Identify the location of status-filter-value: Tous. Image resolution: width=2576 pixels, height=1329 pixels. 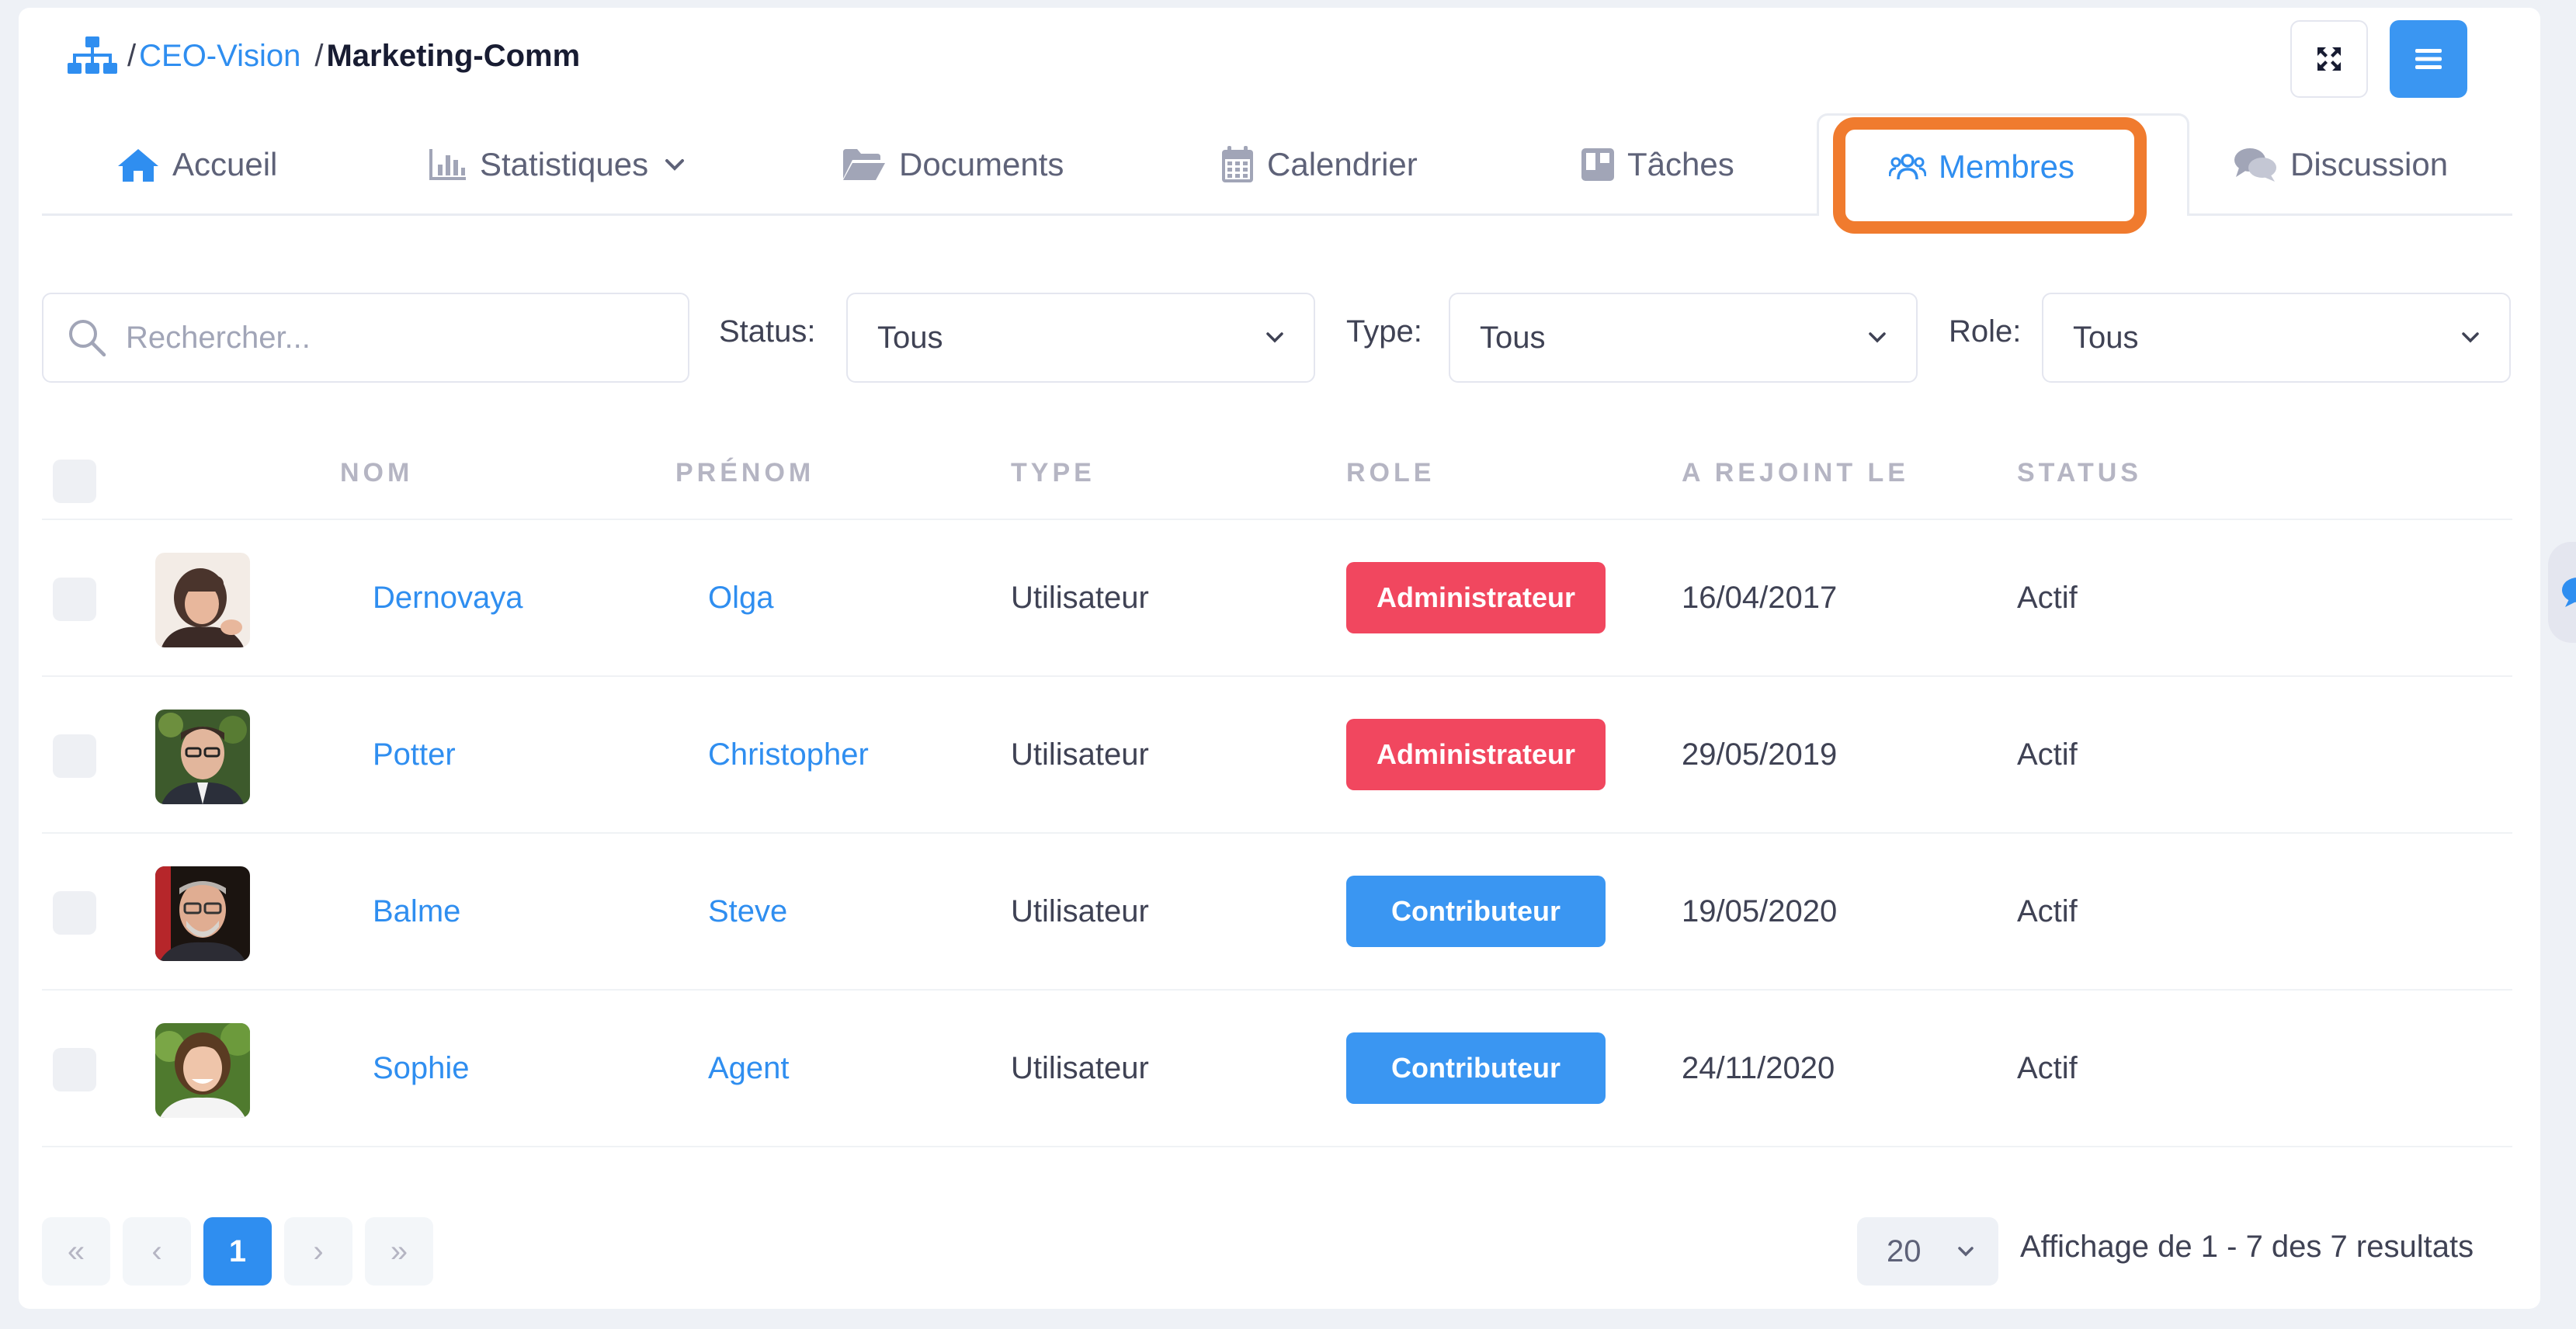
(910, 337).